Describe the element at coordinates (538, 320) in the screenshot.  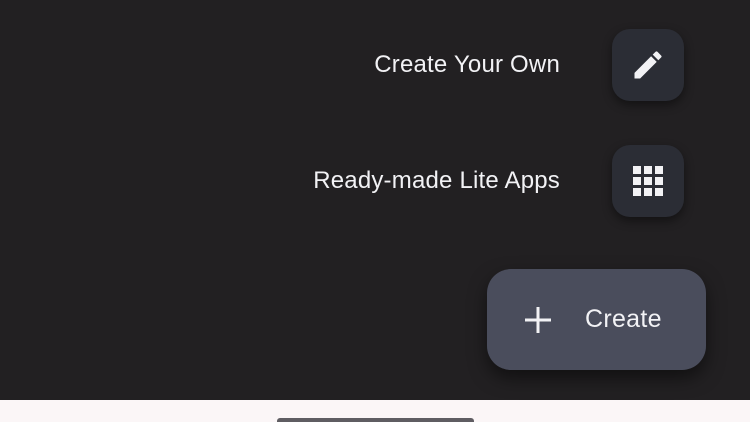
I see `plus-icon` at that location.